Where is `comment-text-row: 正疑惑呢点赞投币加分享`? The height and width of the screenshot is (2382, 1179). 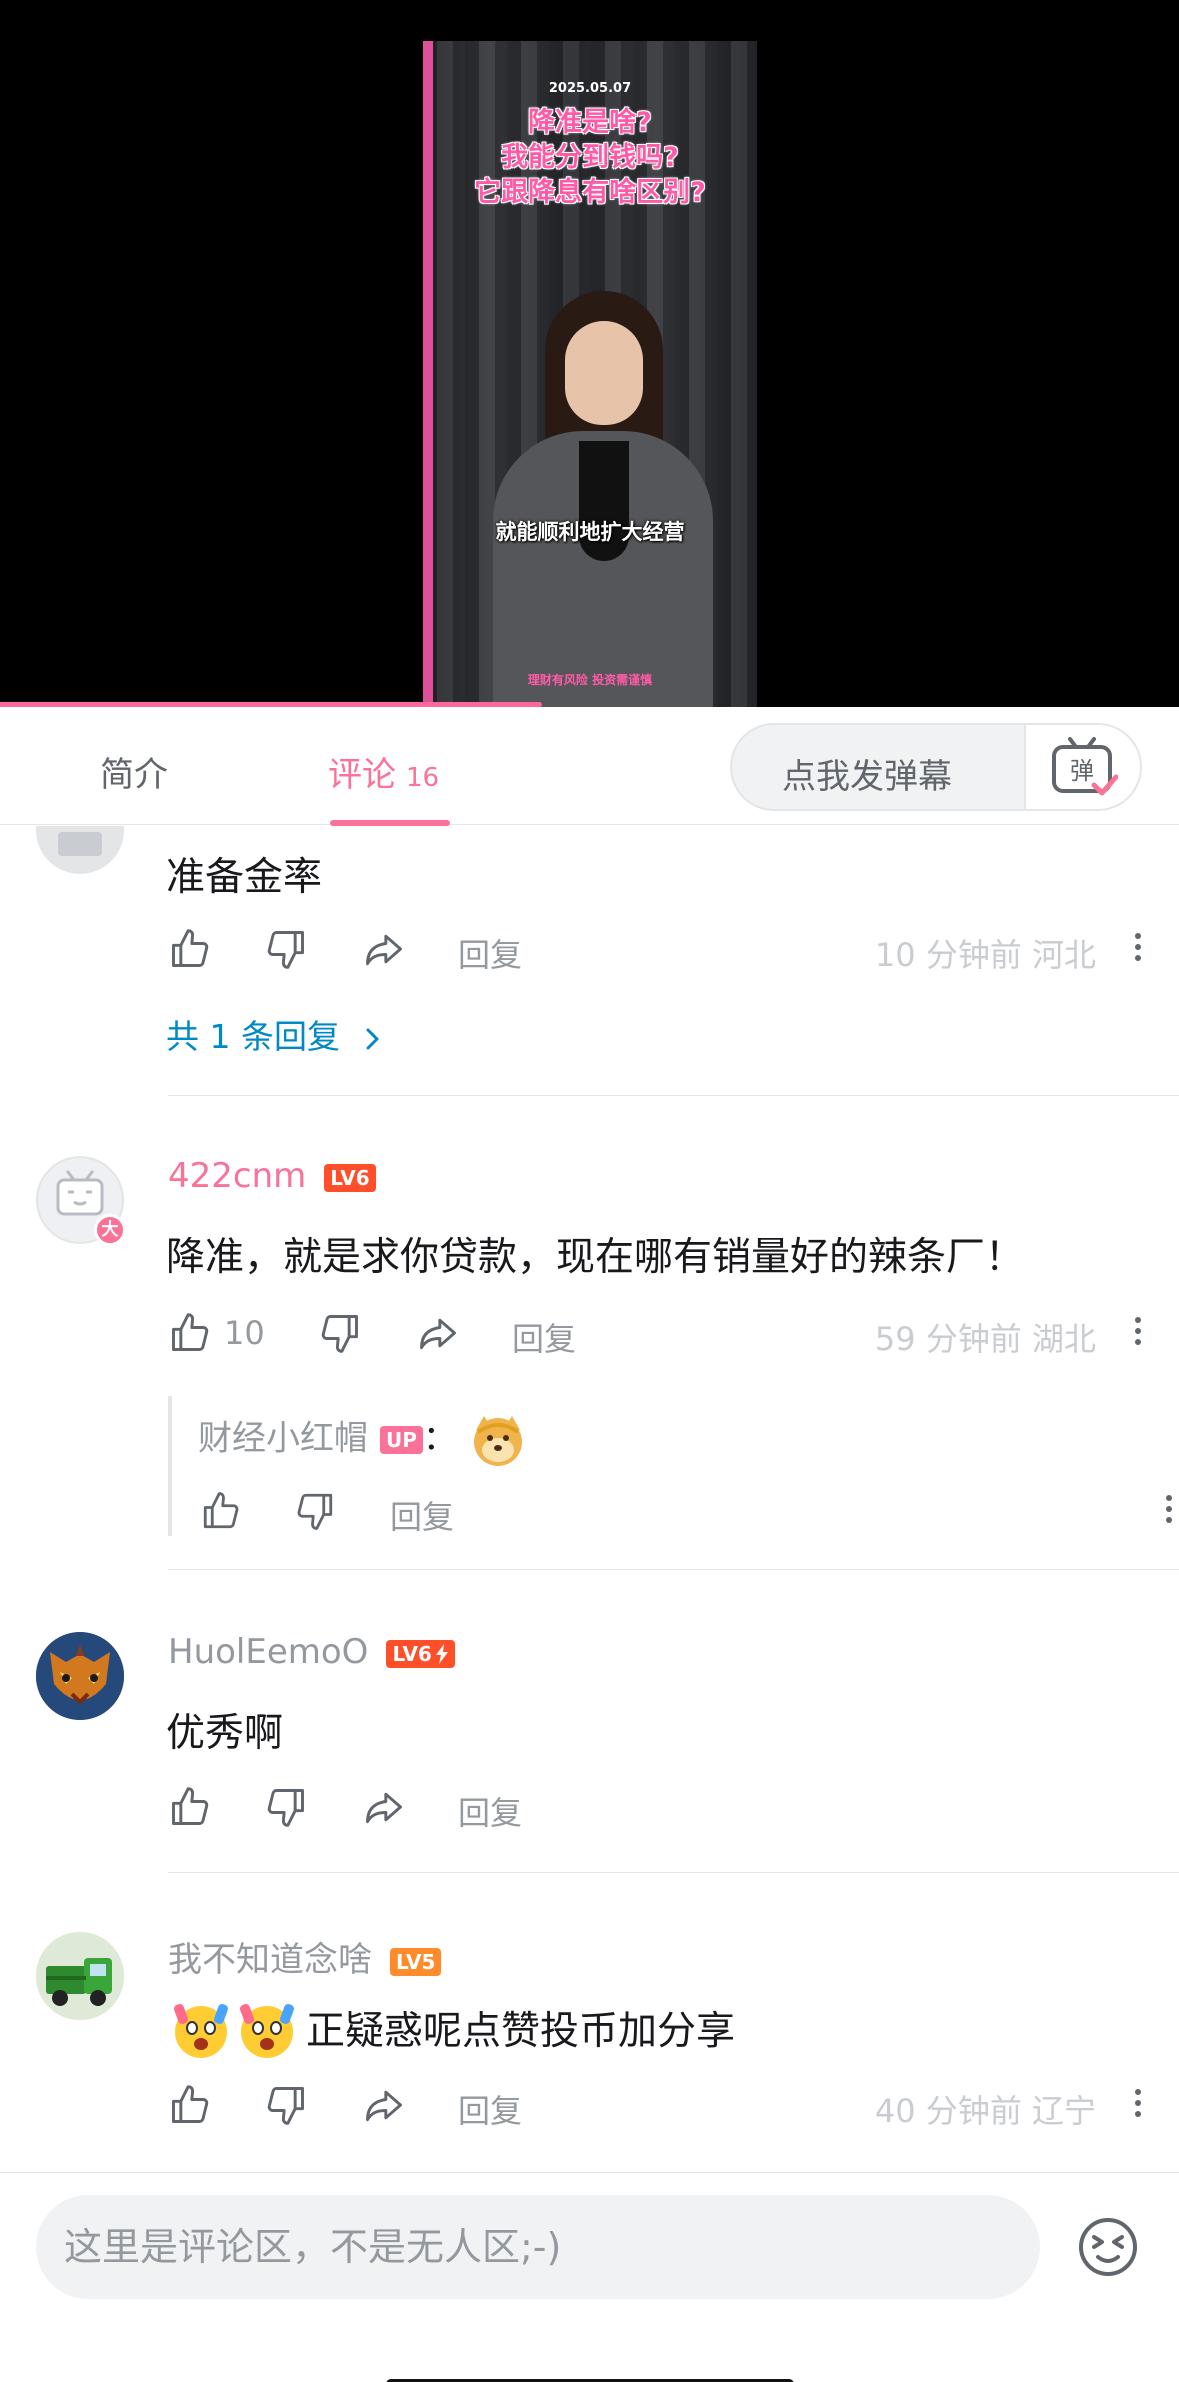 comment-text-row: 正疑惑呢点赞投币加分享 is located at coordinates (451, 2028).